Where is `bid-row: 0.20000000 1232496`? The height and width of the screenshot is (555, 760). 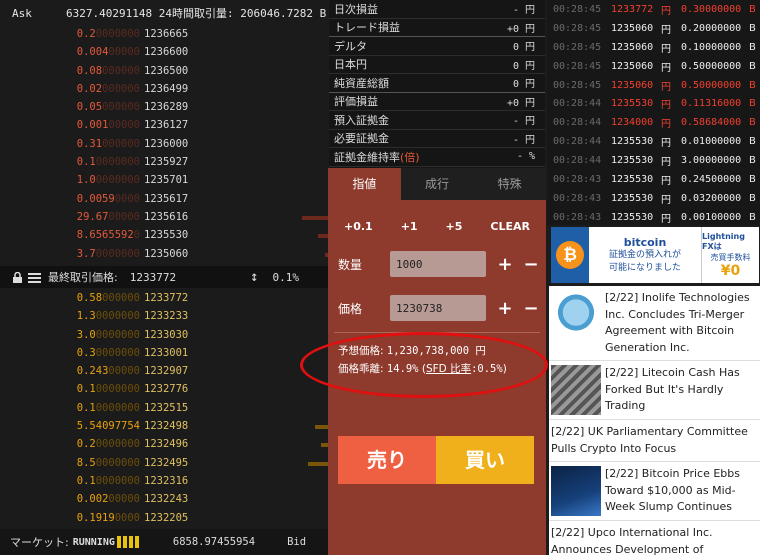
bid-row: 0.20000000 1232496 is located at coordinates (164, 445).